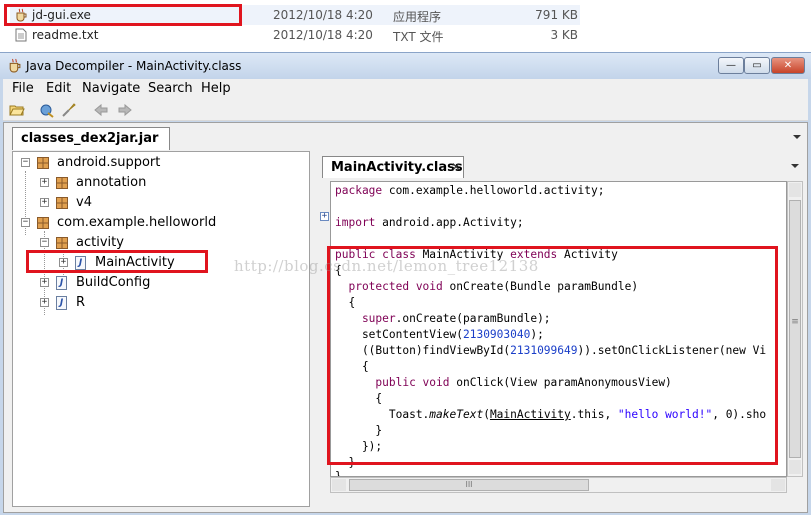 The height and width of the screenshot is (515, 811). Describe the element at coordinates (731, 65) in the screenshot. I see `minimize-button: —` at that location.